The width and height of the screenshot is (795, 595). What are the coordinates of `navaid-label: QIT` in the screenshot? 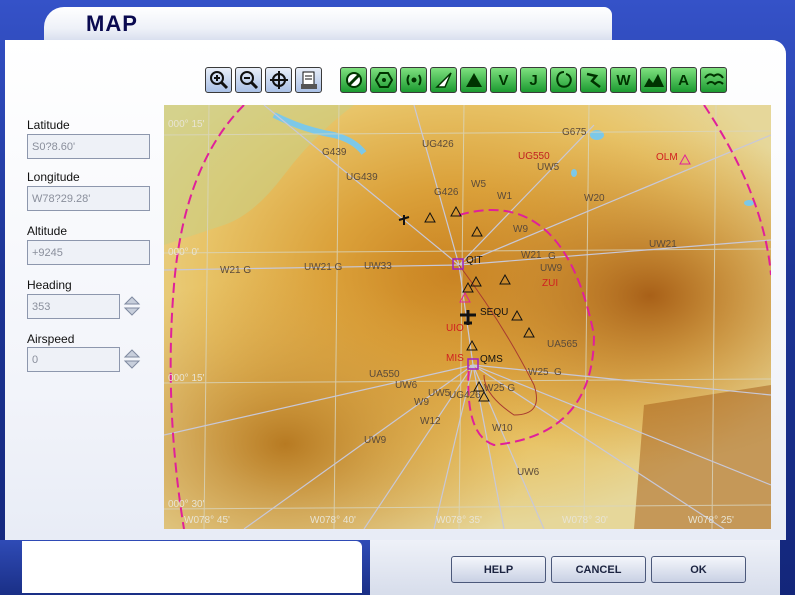 It's located at (474, 260).